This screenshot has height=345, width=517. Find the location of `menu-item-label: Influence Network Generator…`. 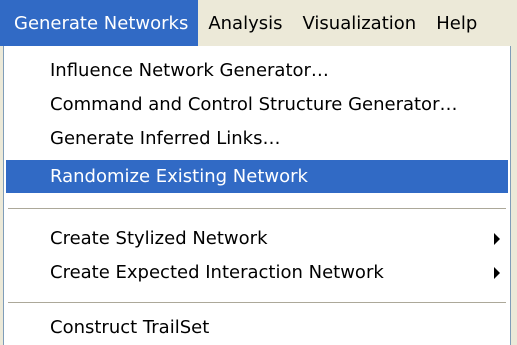

menu-item-label: Influence Network Generator… is located at coordinates (189, 70).